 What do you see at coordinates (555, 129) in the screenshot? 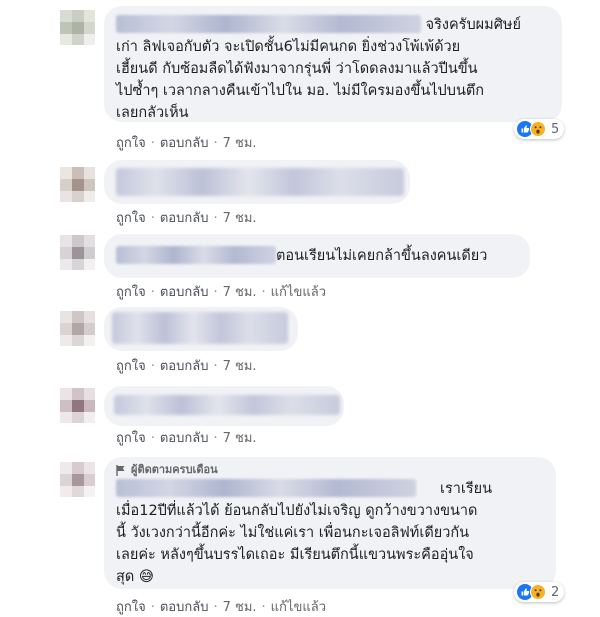
I see `reaction-count: 5` at bounding box center [555, 129].